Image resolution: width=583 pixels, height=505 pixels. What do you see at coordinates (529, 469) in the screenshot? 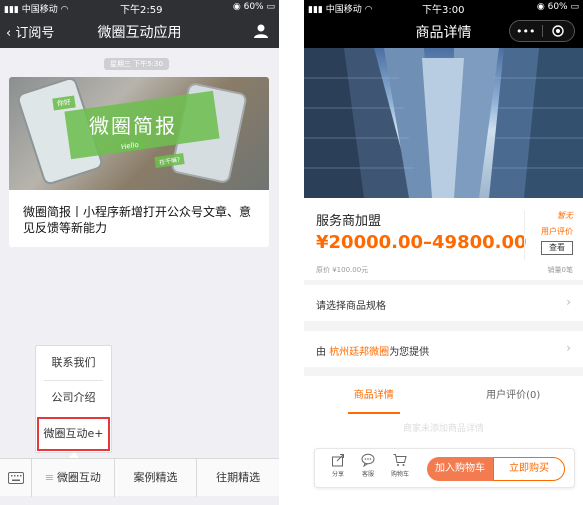
I see `buy-now-button: 立即购买` at bounding box center [529, 469].